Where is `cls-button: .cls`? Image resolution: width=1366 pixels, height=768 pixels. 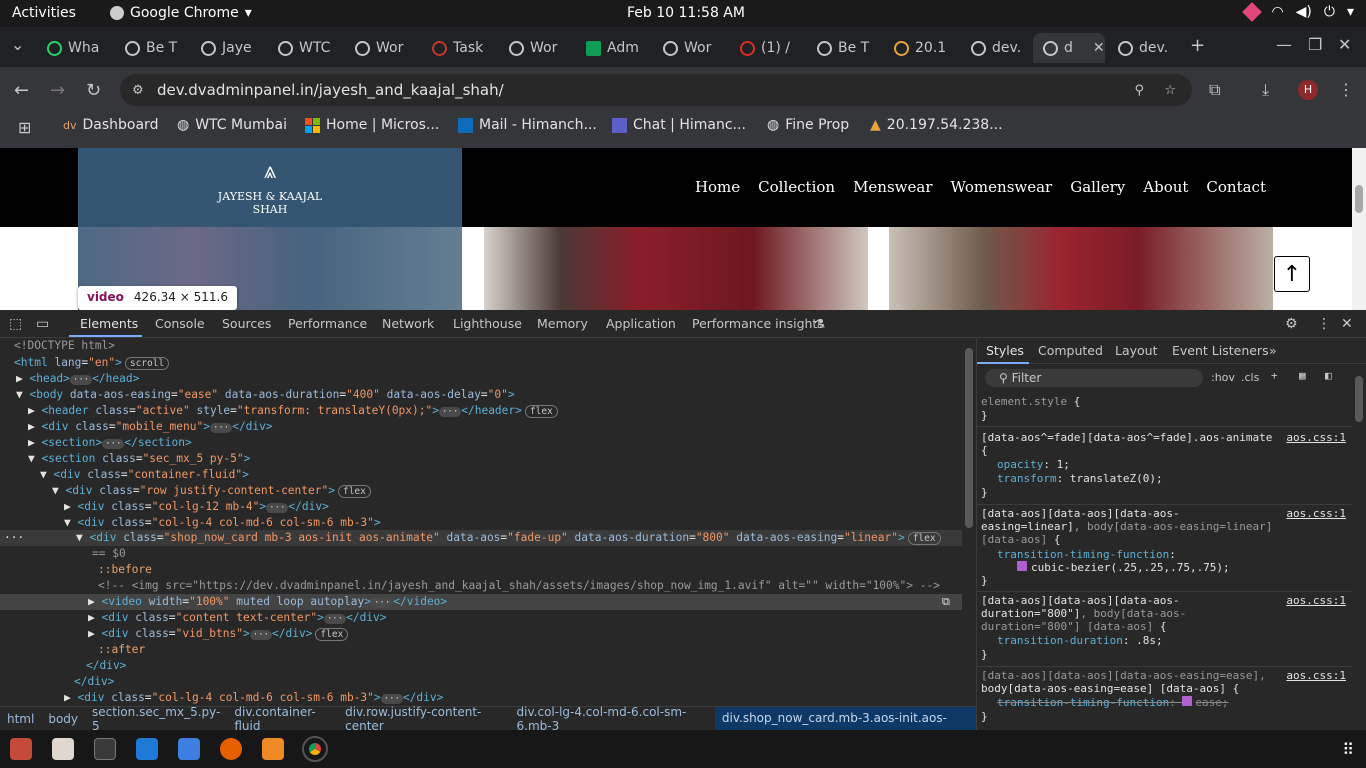
cls-button: .cls is located at coordinates (1250, 377).